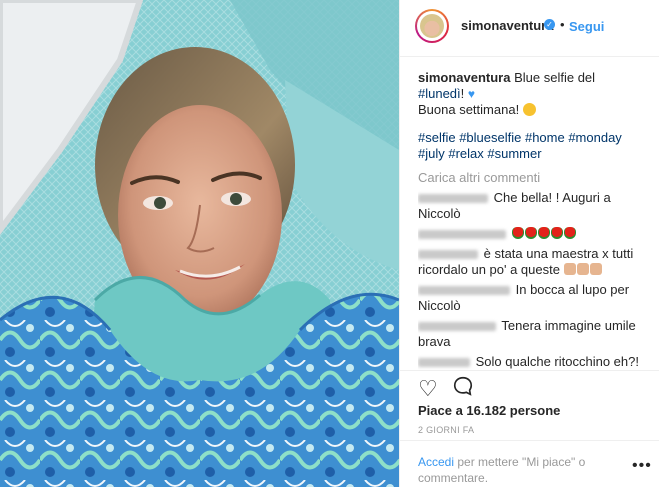 Image resolution: width=659 pixels, height=488 pixels. I want to click on post-actions: ♡ Piace a 16.182 persone 2 GIORNI FA, so click(529, 403).